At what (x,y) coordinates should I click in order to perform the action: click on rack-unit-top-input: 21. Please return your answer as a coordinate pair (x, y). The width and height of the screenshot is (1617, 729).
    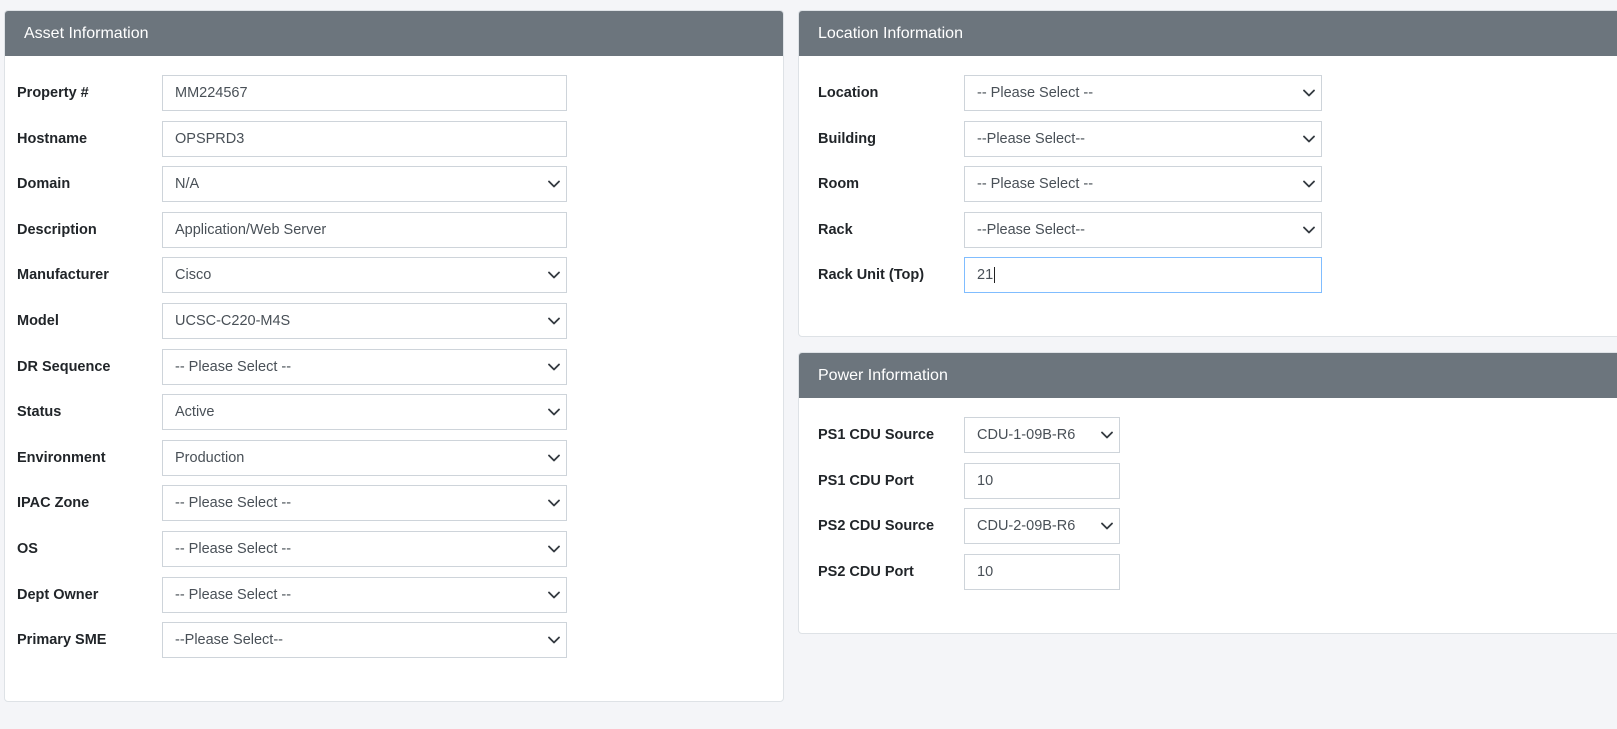
    Looking at the image, I should click on (1143, 275).